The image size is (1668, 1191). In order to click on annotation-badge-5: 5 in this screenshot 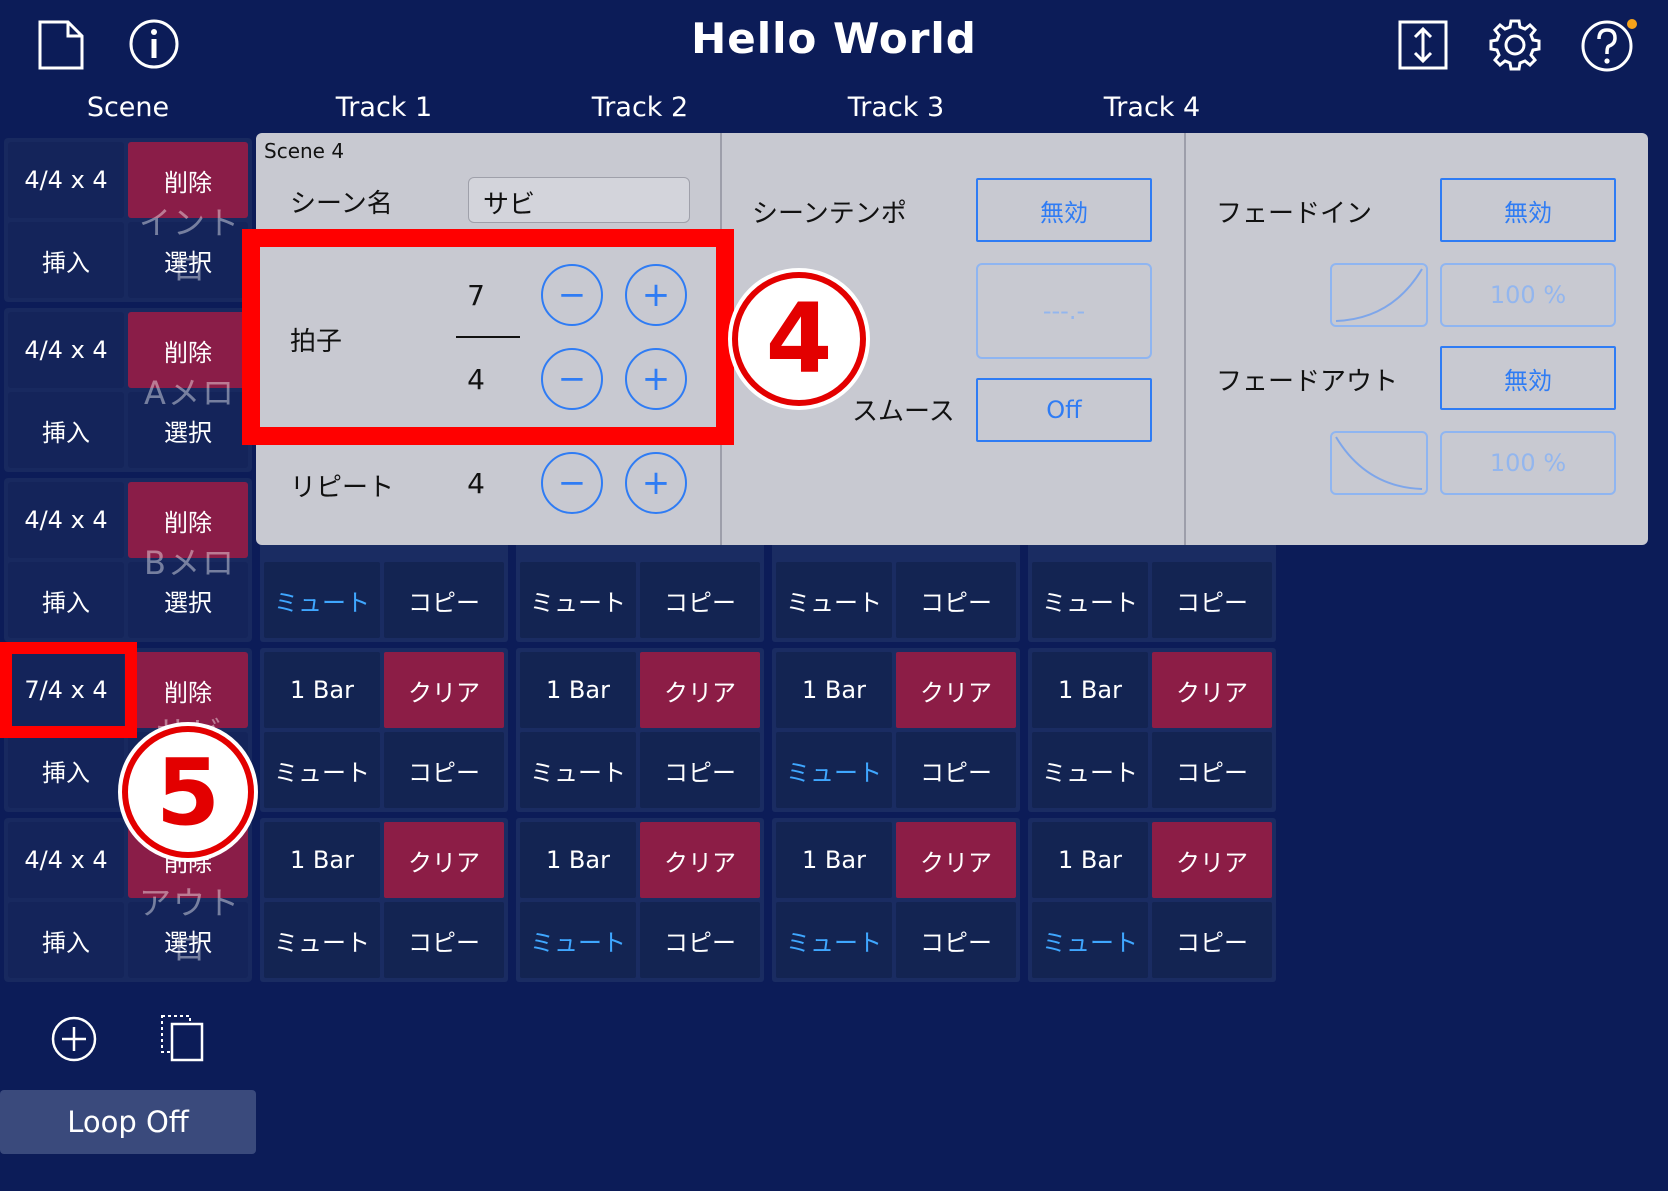, I will do `click(188, 792)`.